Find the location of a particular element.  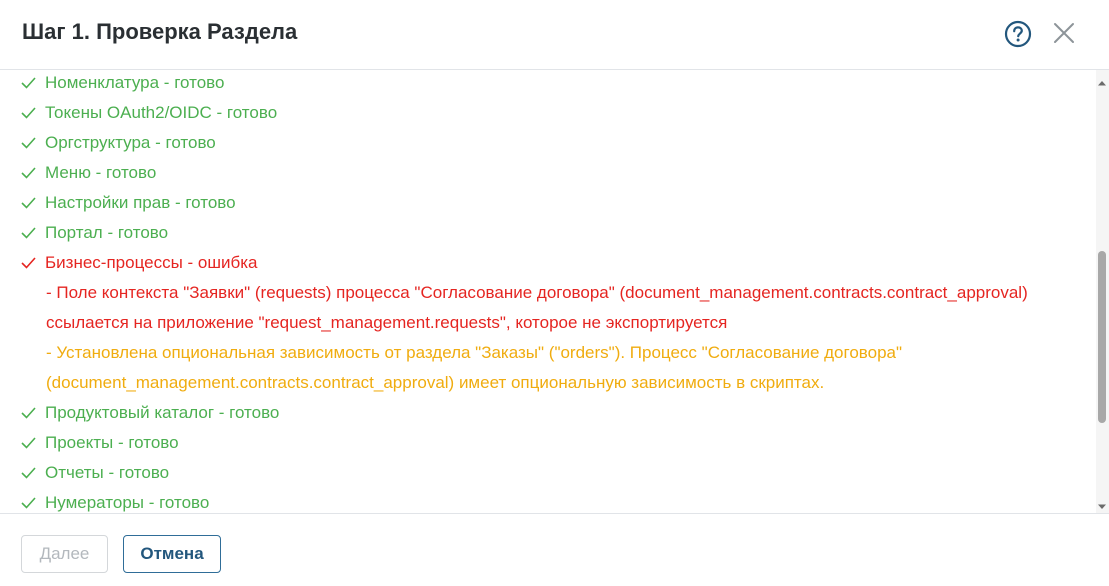

check-item: Оргструктура - готово is located at coordinates (118, 143).